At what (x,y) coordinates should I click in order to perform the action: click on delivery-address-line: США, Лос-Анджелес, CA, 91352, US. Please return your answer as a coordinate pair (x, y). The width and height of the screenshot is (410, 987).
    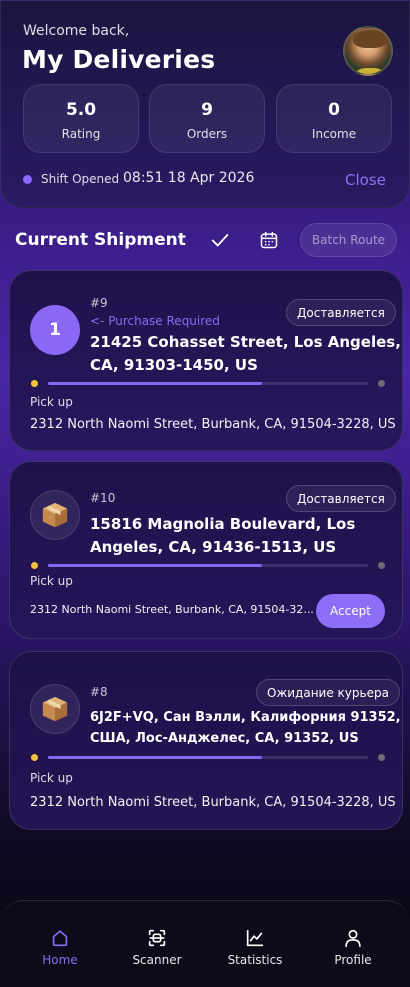
    Looking at the image, I should click on (224, 738).